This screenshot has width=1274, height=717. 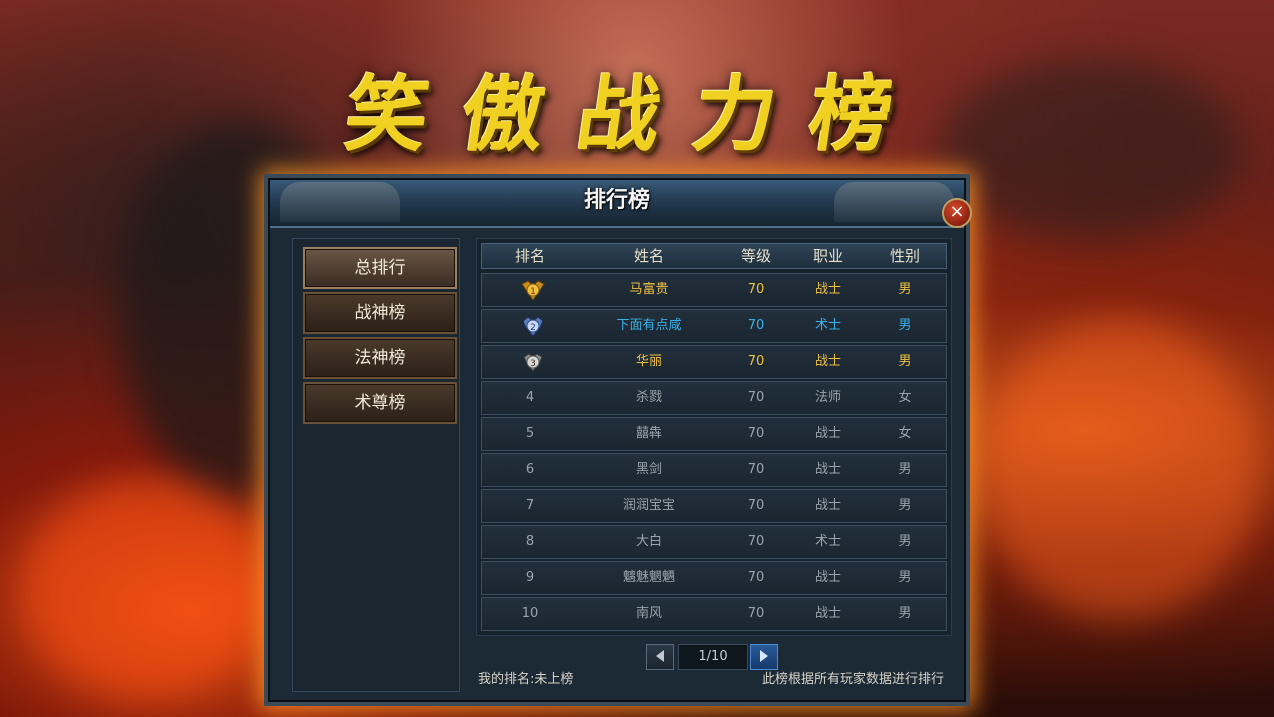 What do you see at coordinates (648, 397) in the screenshot?
I see `player-name: 杀戮` at bounding box center [648, 397].